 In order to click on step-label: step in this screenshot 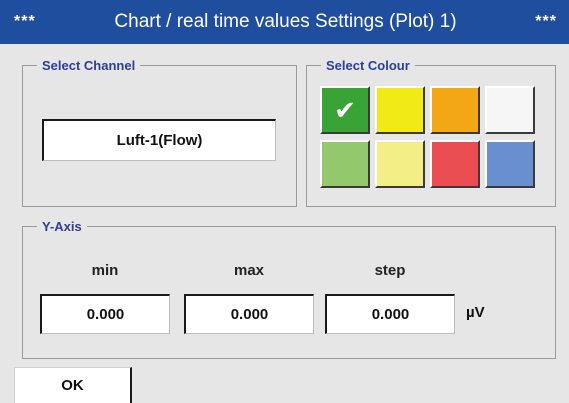, I will do `click(390, 270)`.